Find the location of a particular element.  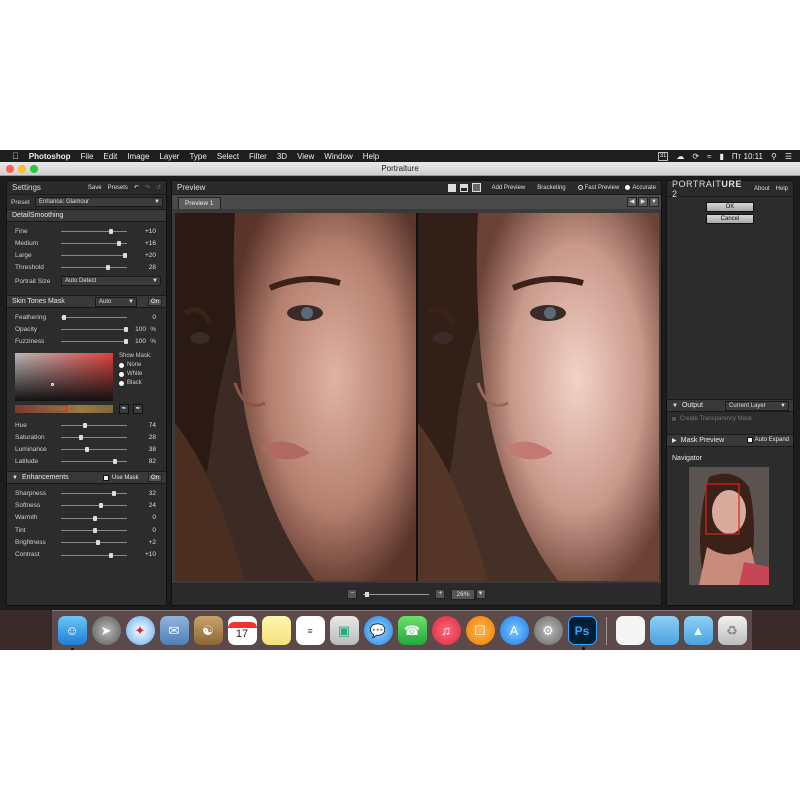

tint-value: 0 is located at coordinates (154, 530).